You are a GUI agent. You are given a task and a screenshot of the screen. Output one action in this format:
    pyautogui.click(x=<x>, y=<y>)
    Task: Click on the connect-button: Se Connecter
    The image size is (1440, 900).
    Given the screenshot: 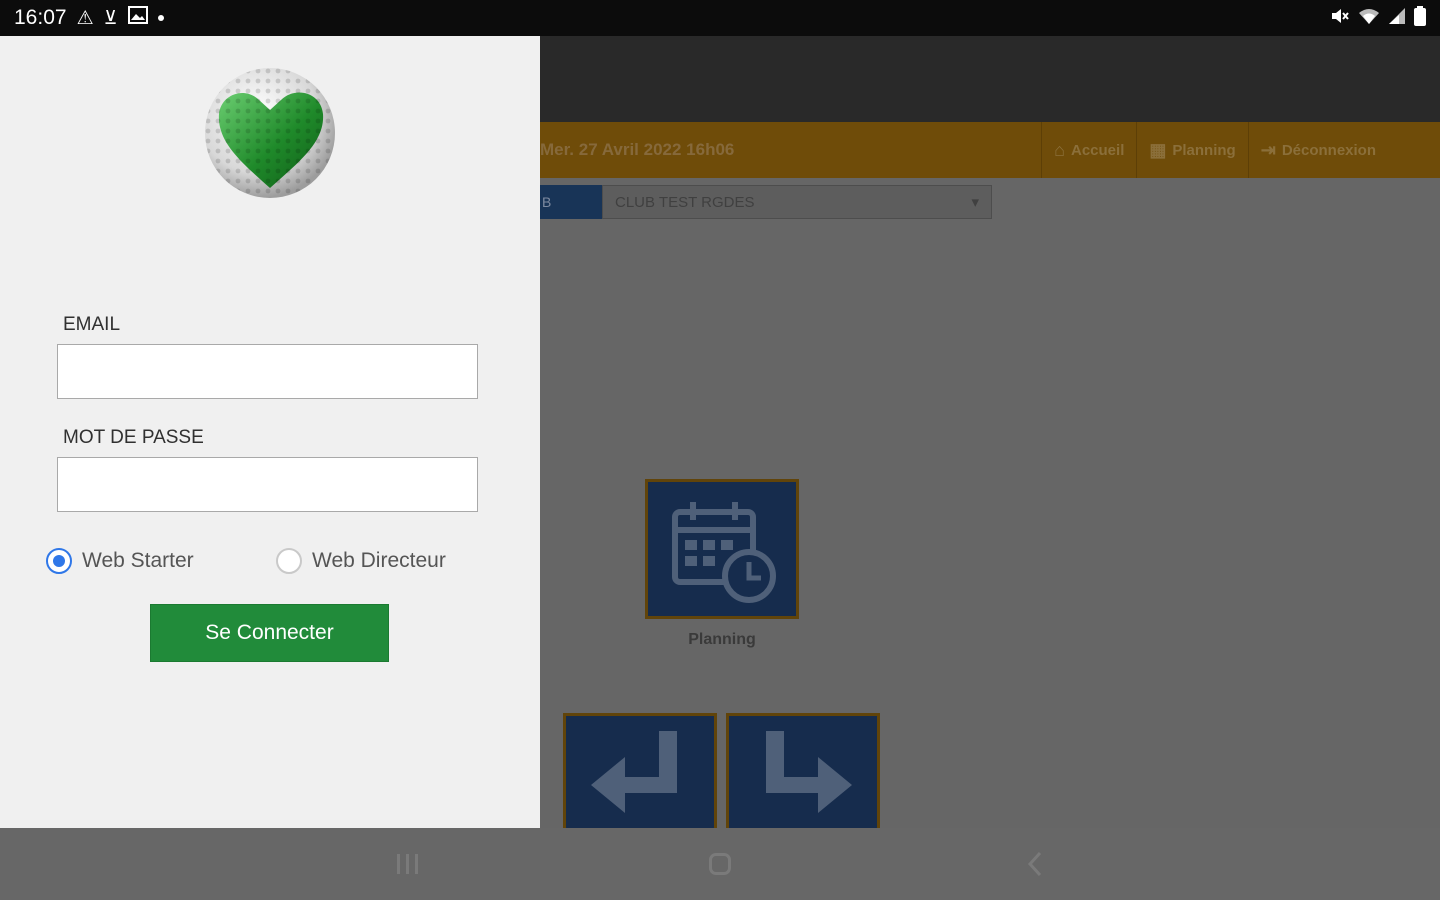 What is the action you would take?
    pyautogui.click(x=269, y=633)
    